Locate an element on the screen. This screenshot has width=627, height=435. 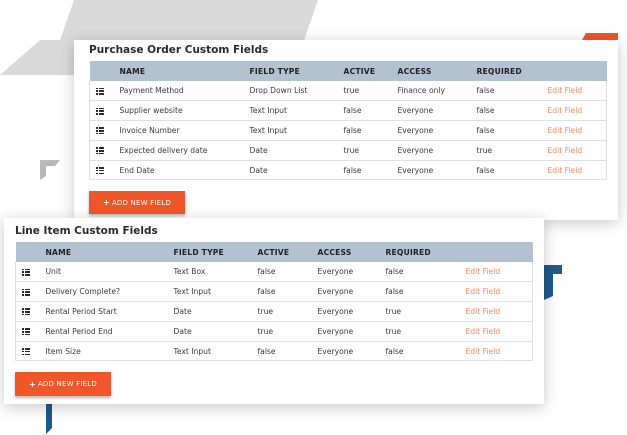
field-name: Delivery Complete? is located at coordinates (109, 292).